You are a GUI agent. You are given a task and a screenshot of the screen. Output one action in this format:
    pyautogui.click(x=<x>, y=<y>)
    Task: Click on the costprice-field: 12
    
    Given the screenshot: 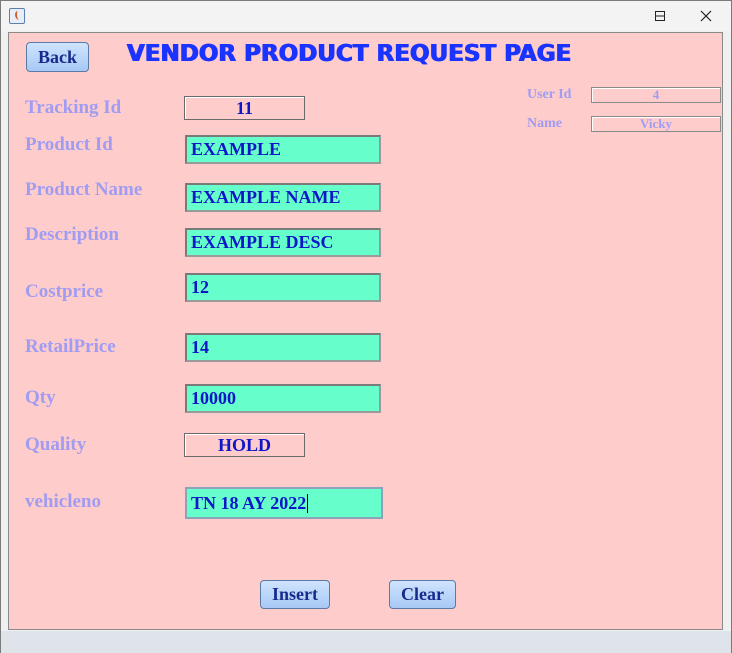 What is the action you would take?
    pyautogui.click(x=283, y=287)
    